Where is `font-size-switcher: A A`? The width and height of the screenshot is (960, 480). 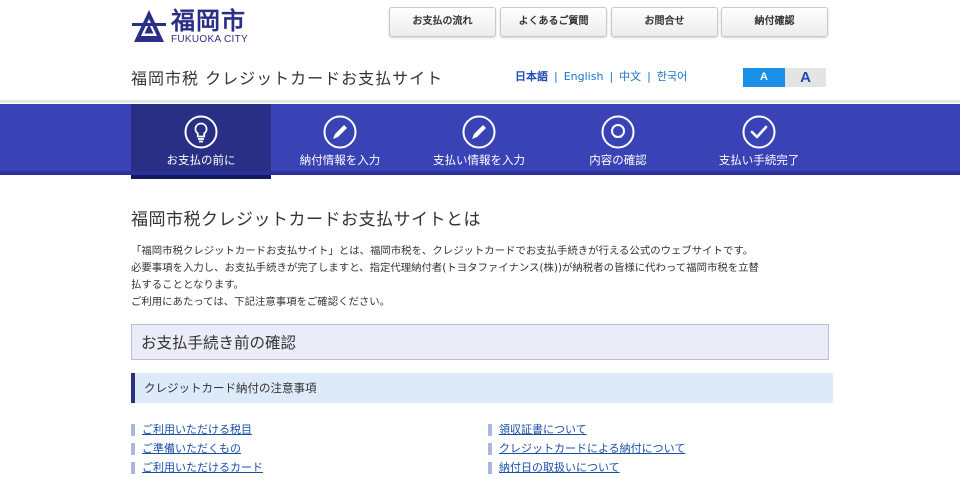
font-size-switcher: A A is located at coordinates (784, 77).